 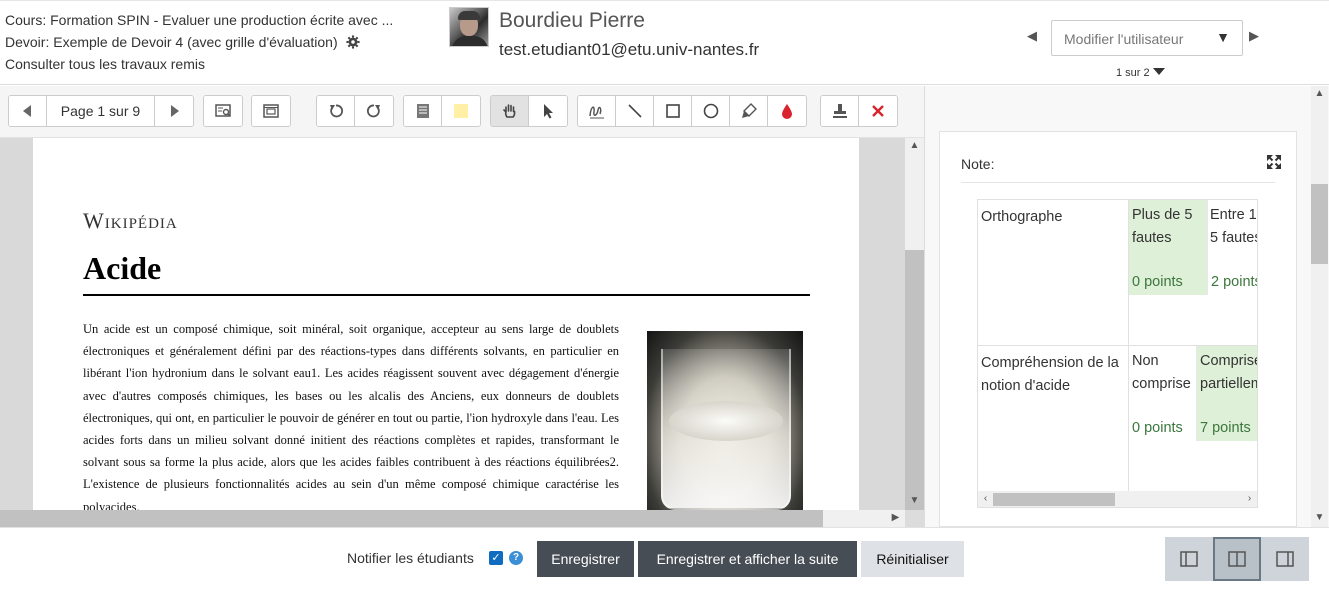 I want to click on save-and-next-button: Enregistrer et afficher la suite, so click(x=747, y=559).